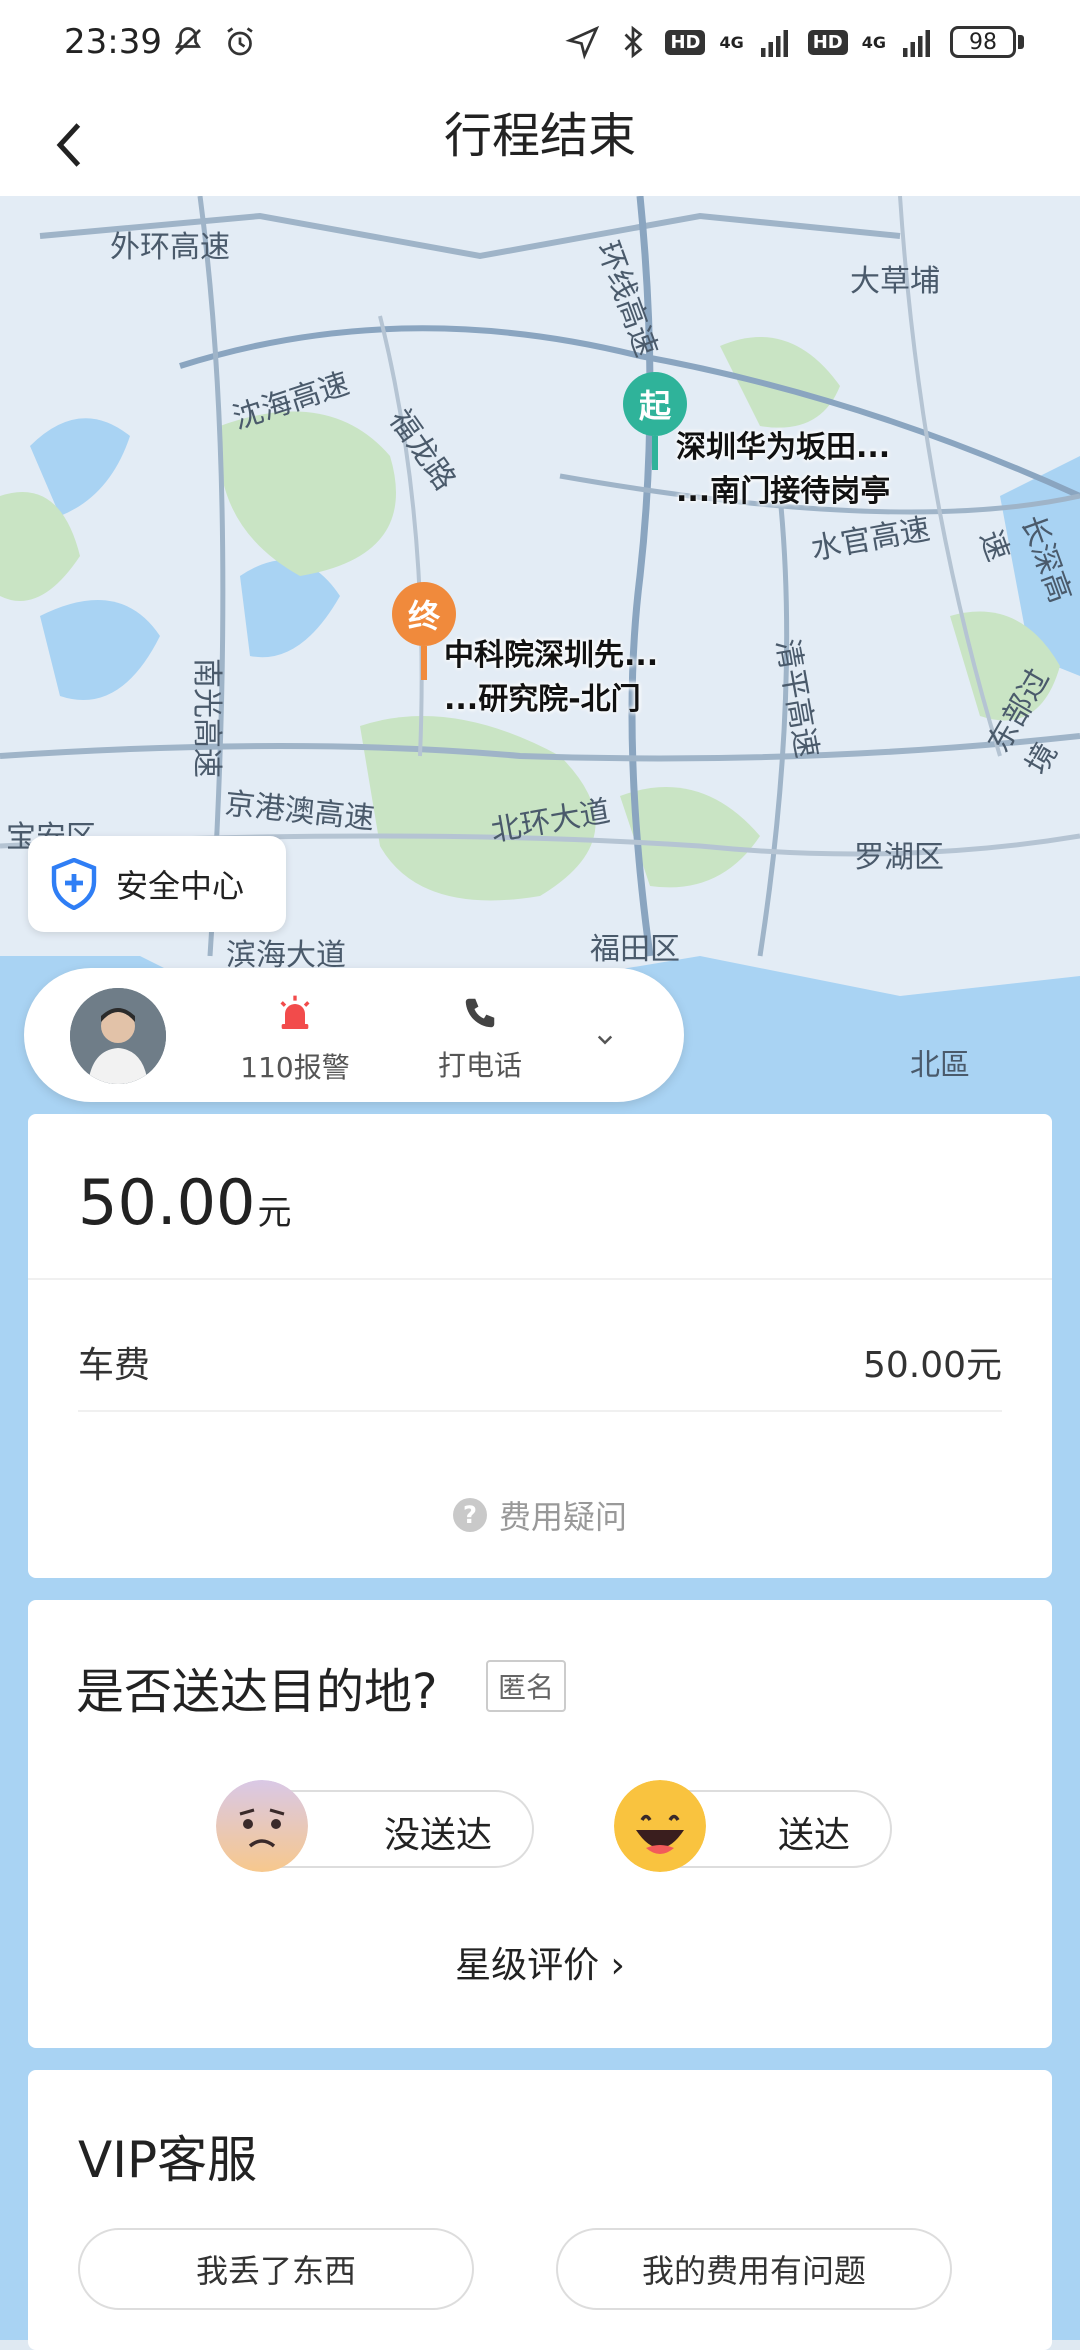 The height and width of the screenshot is (2350, 1080). I want to click on battery-icon: 98, so click(983, 42).